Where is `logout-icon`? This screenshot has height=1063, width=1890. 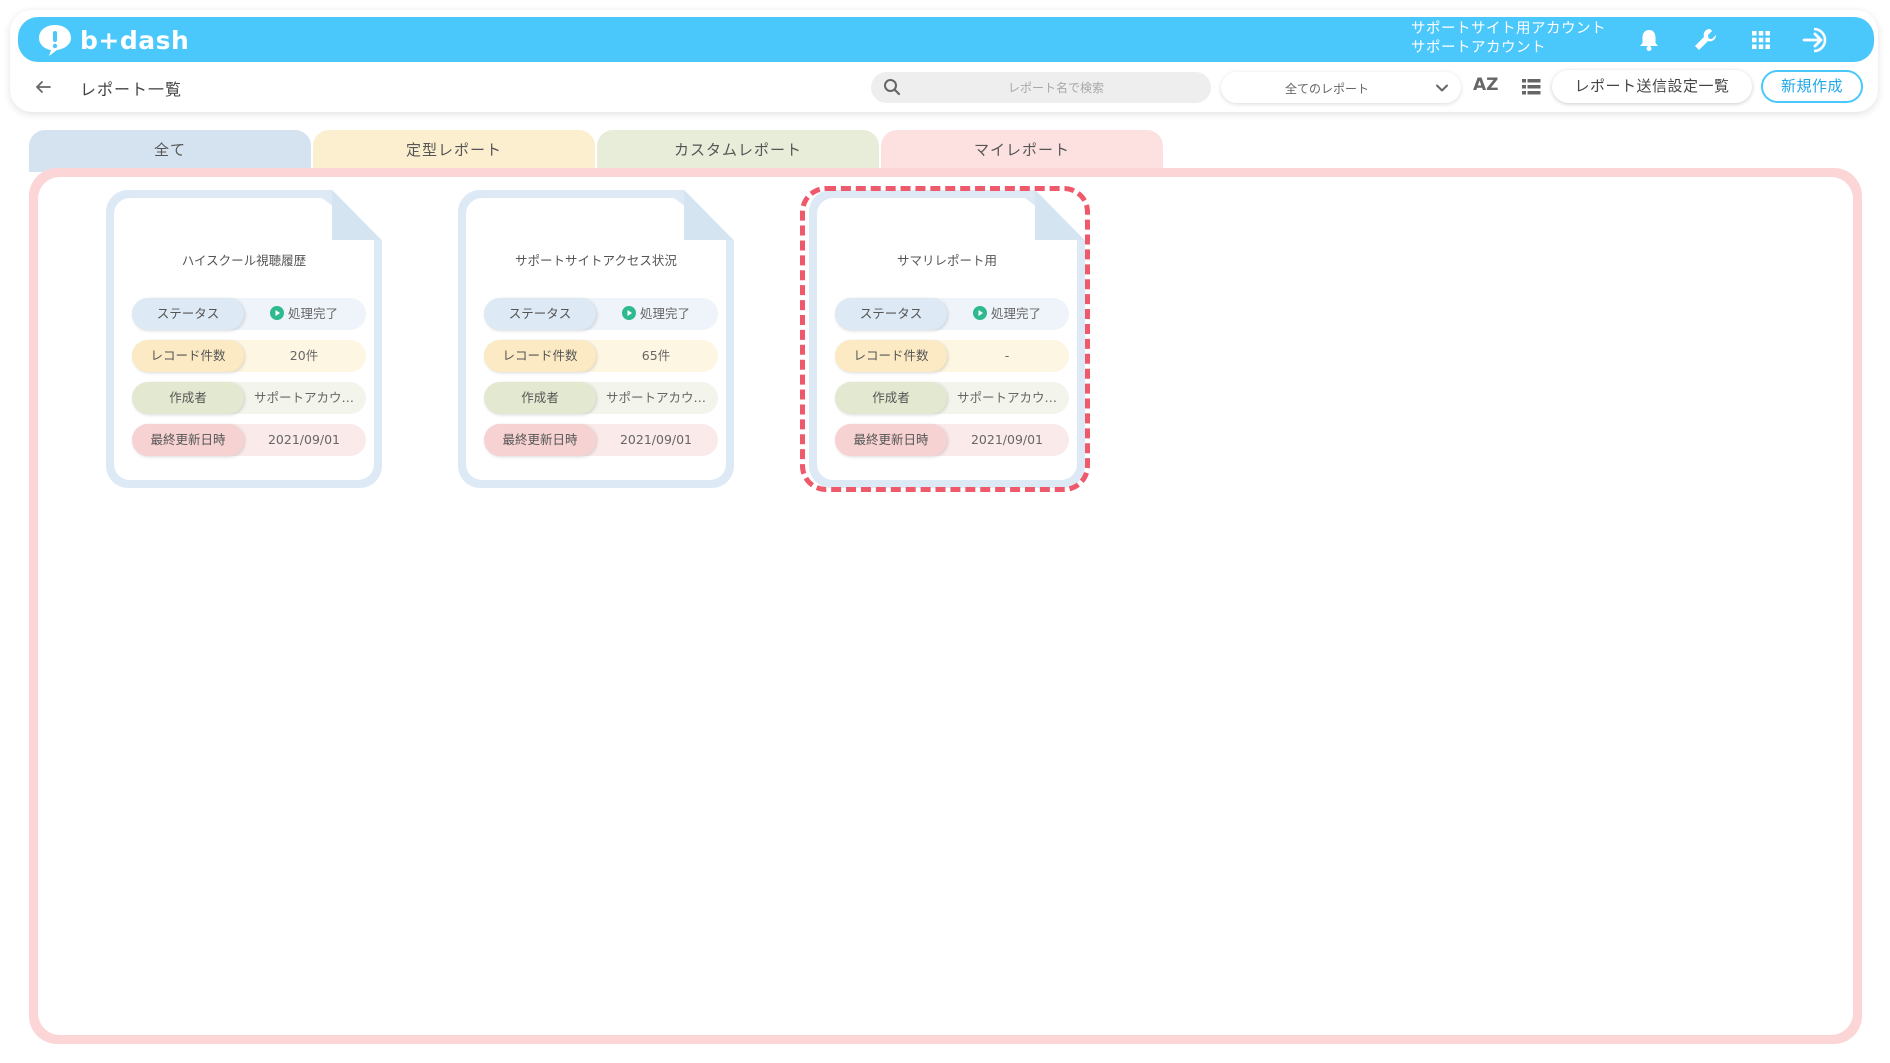 logout-icon is located at coordinates (1818, 40).